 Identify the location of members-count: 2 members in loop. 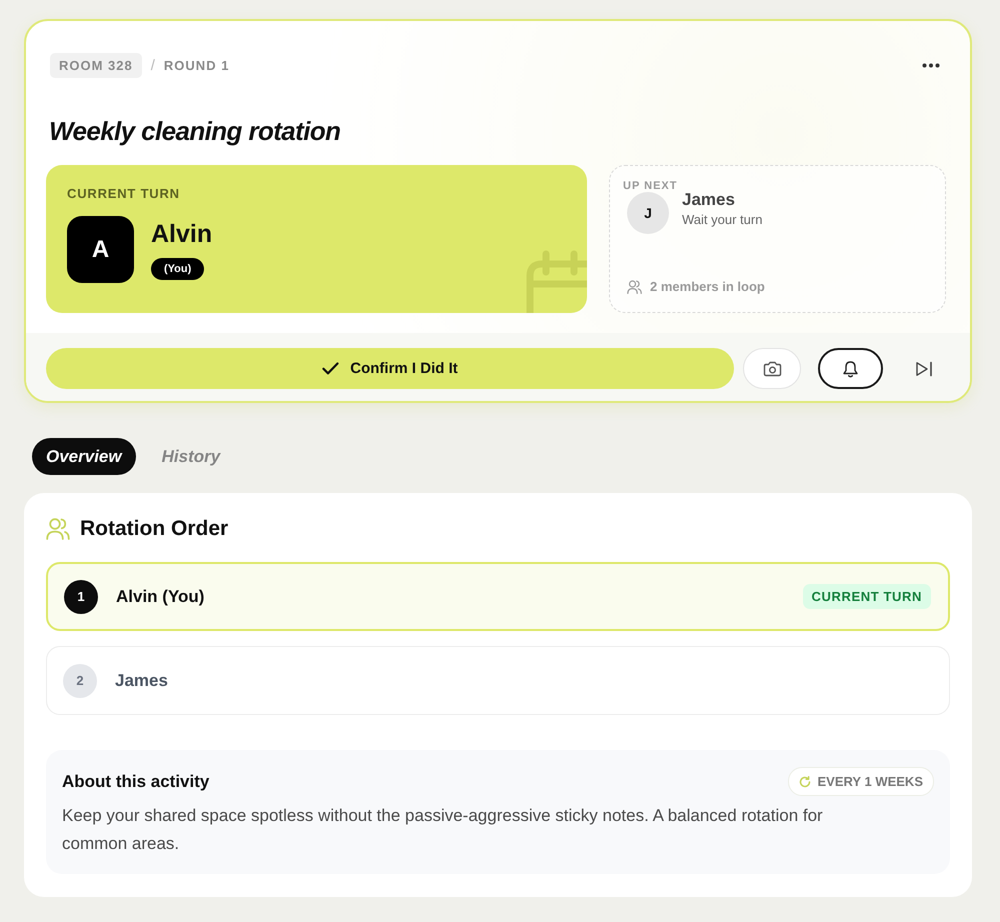
(707, 286).